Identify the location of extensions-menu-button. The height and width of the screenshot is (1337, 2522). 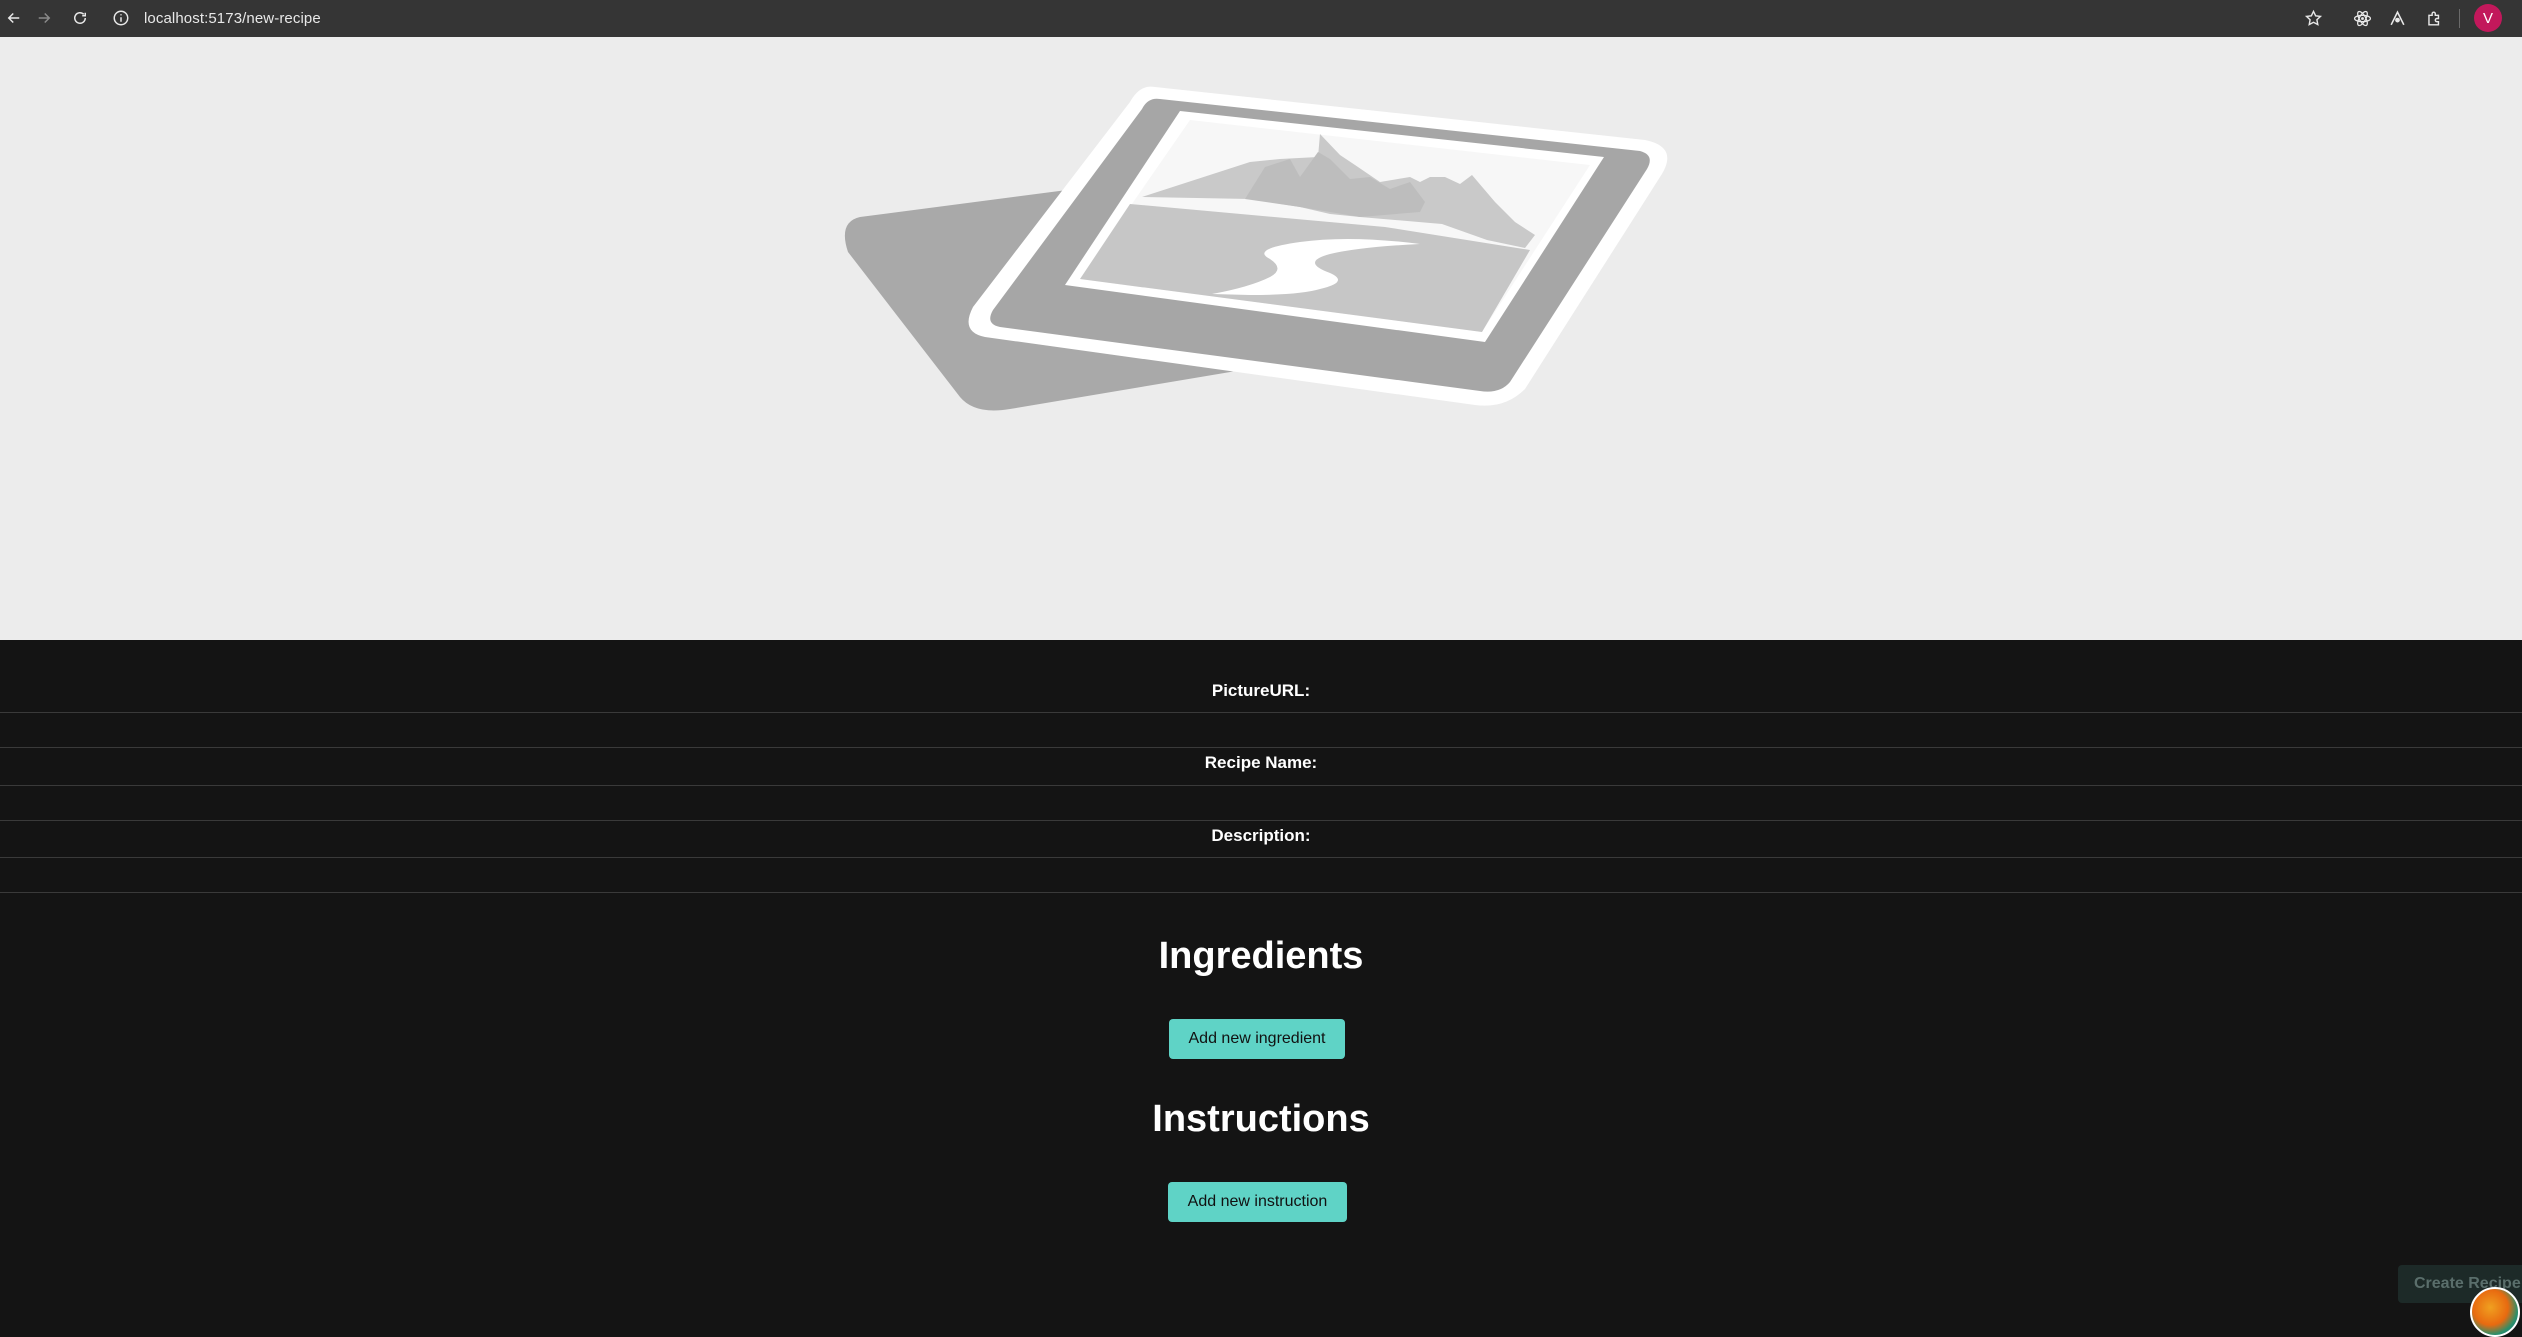
(2434, 18).